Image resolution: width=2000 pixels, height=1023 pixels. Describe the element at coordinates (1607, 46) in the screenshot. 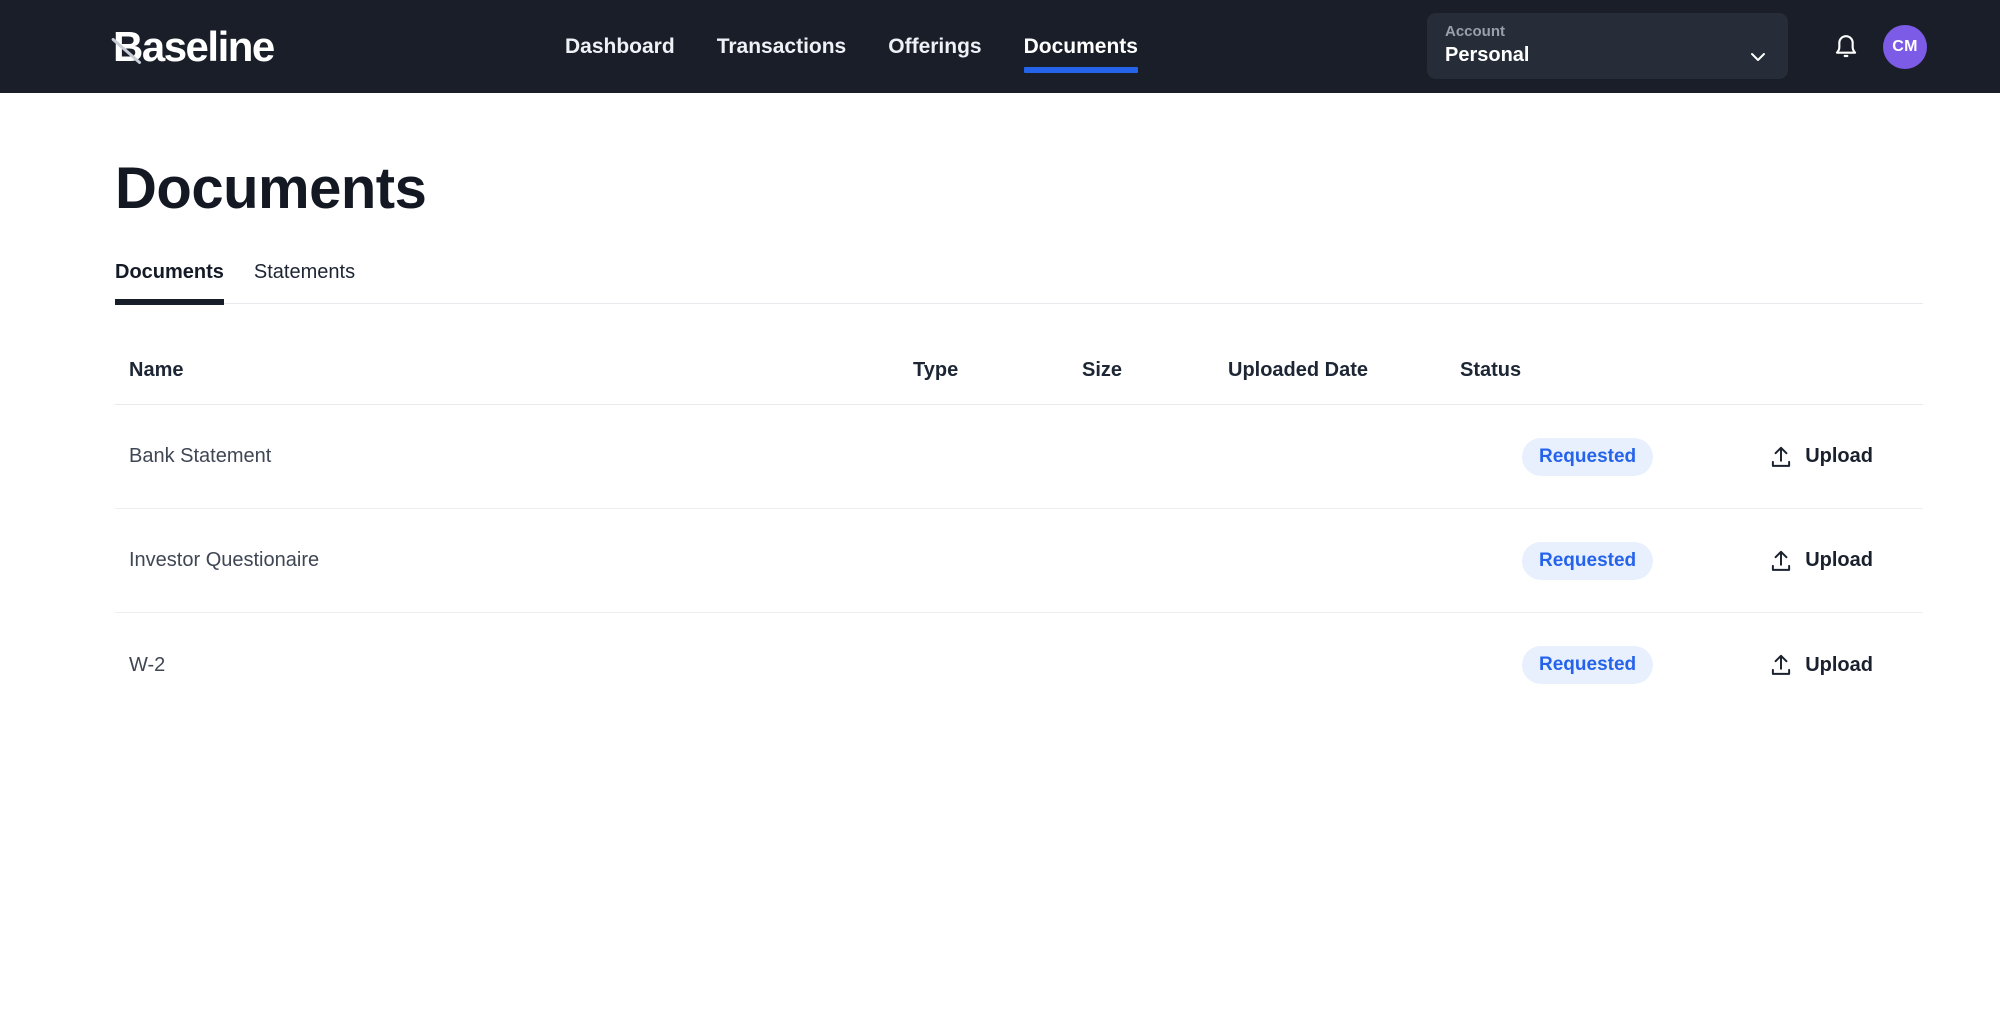

I see `account-selector: Account Personal` at that location.